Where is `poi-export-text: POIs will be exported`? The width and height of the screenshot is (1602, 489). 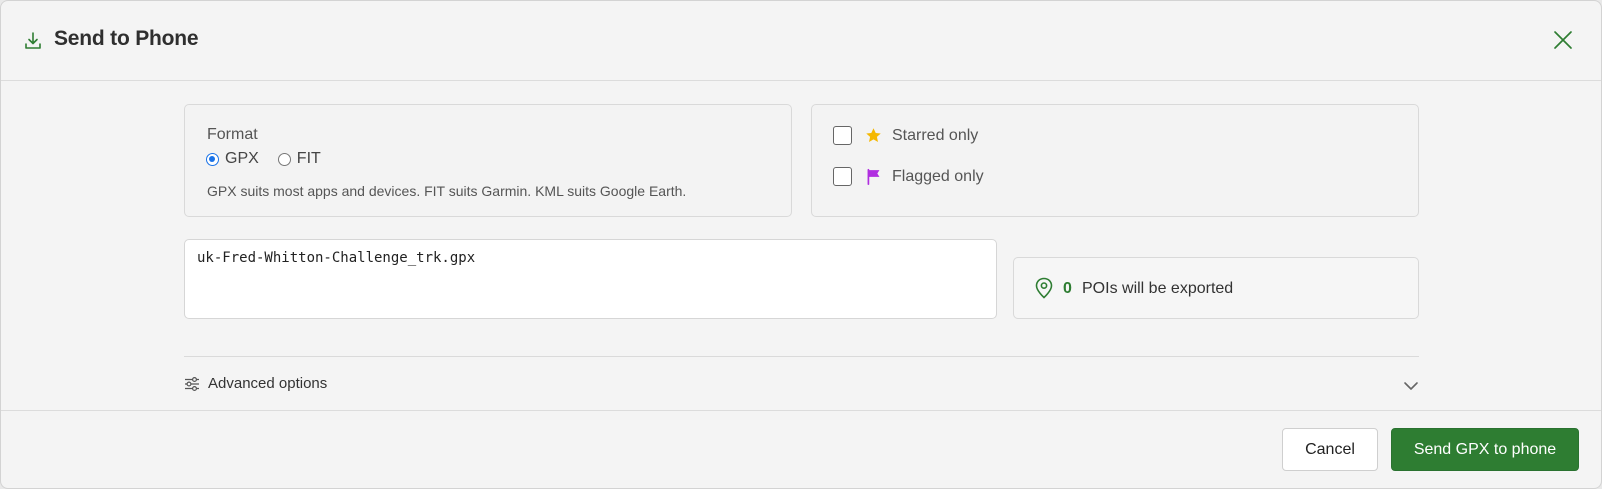
poi-export-text: POIs will be exported is located at coordinates (1158, 288).